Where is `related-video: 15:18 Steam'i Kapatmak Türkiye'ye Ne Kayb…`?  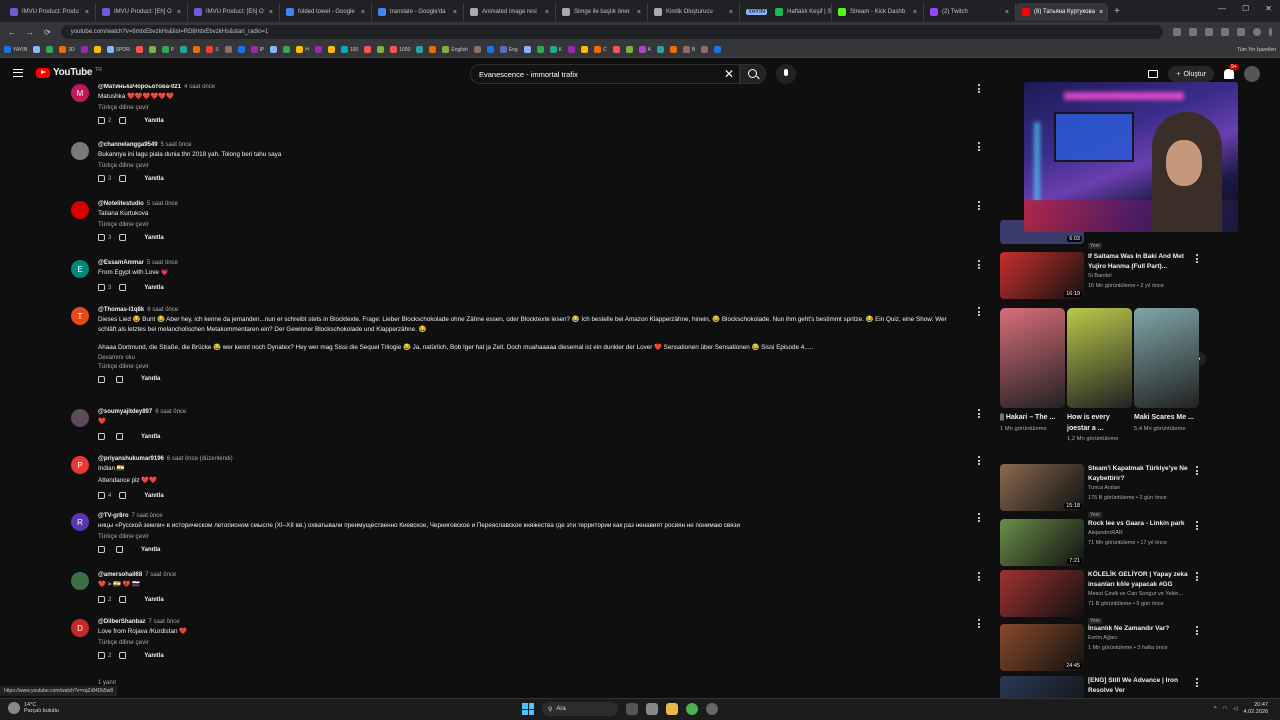 related-video: 15:18 Steam'i Kapatmak Türkiye'ye Ne Kayb… is located at coordinates (1105, 491).